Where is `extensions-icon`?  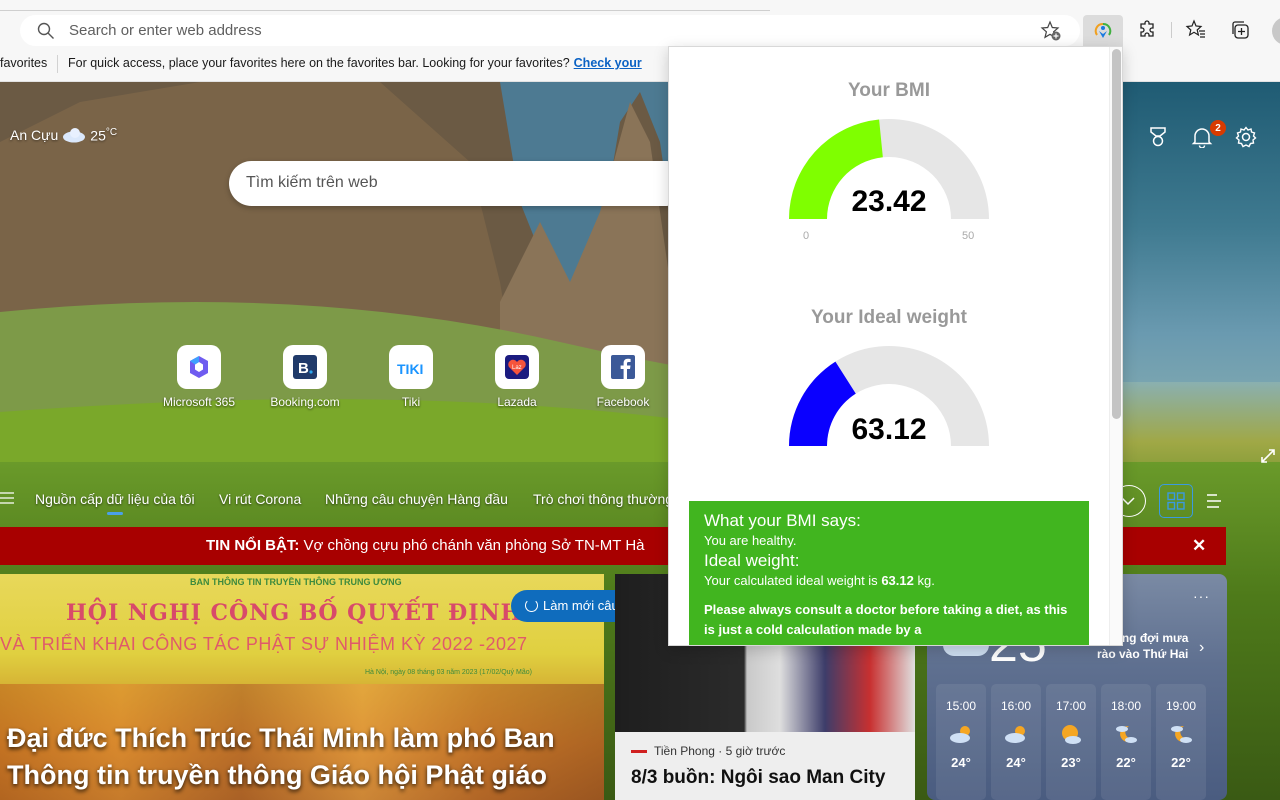 extensions-icon is located at coordinates (1148, 30).